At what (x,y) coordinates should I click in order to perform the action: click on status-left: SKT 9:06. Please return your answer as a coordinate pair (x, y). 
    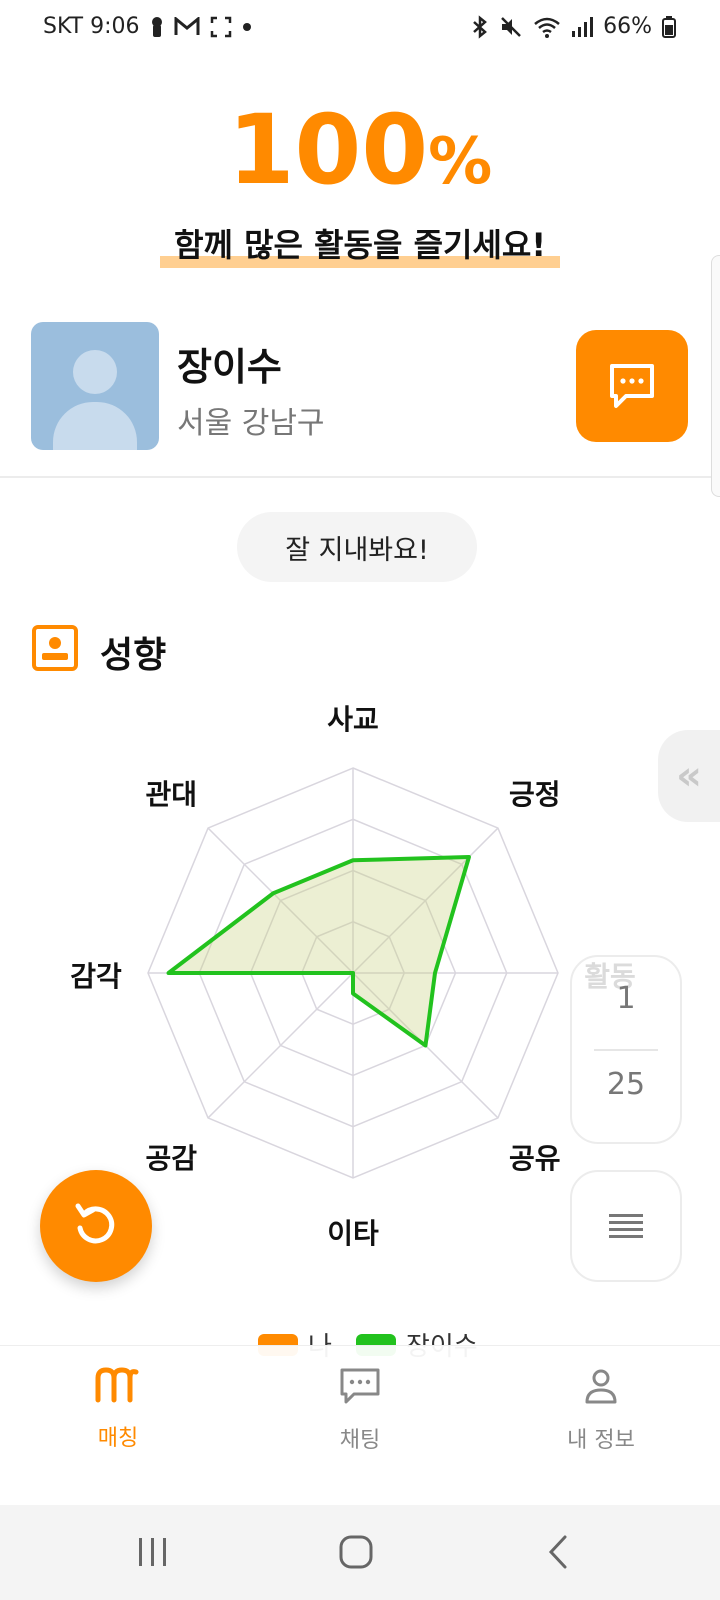
    Looking at the image, I should click on (147, 26).